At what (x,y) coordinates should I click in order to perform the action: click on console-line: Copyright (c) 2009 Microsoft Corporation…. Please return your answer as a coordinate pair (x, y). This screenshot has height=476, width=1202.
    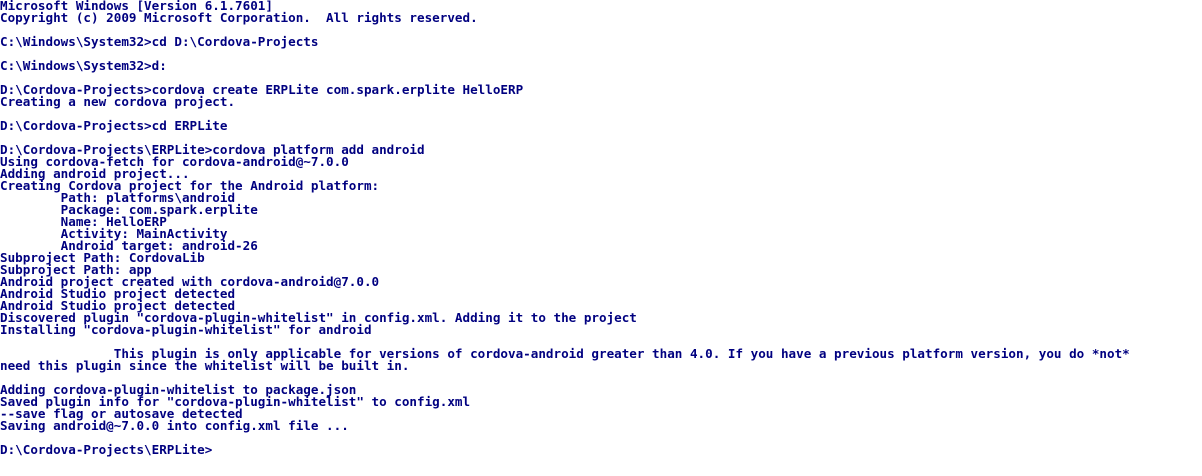
    Looking at the image, I should click on (239, 17).